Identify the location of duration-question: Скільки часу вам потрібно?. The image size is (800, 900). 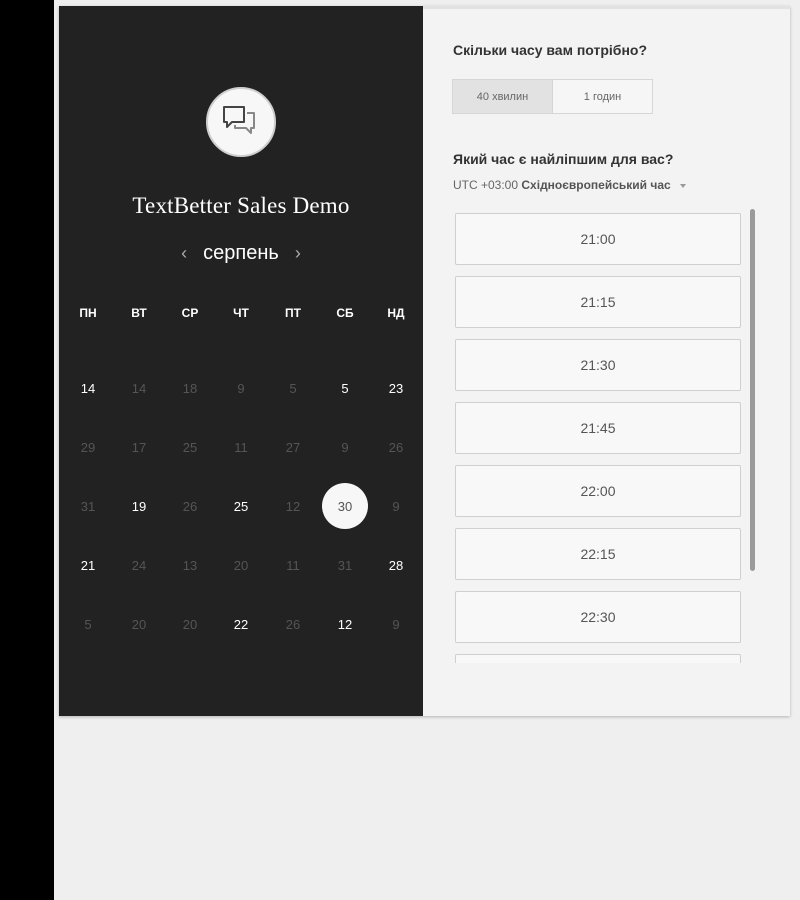
(550, 50).